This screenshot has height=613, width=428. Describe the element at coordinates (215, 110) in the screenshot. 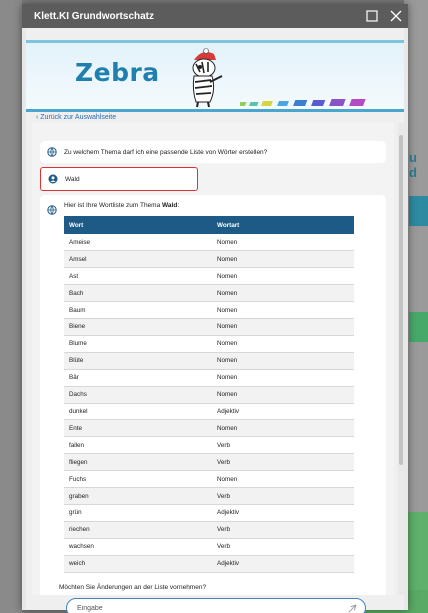

I see `banner-bottom-line` at that location.